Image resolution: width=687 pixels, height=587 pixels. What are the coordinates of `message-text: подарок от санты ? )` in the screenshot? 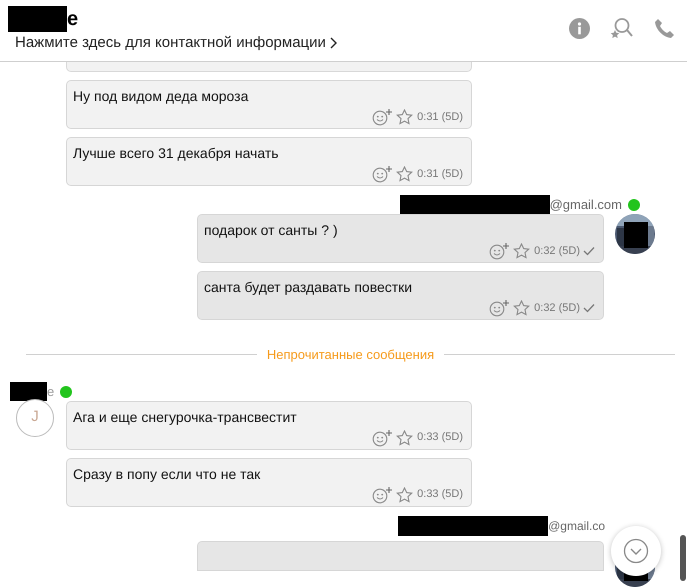 It's located at (271, 230).